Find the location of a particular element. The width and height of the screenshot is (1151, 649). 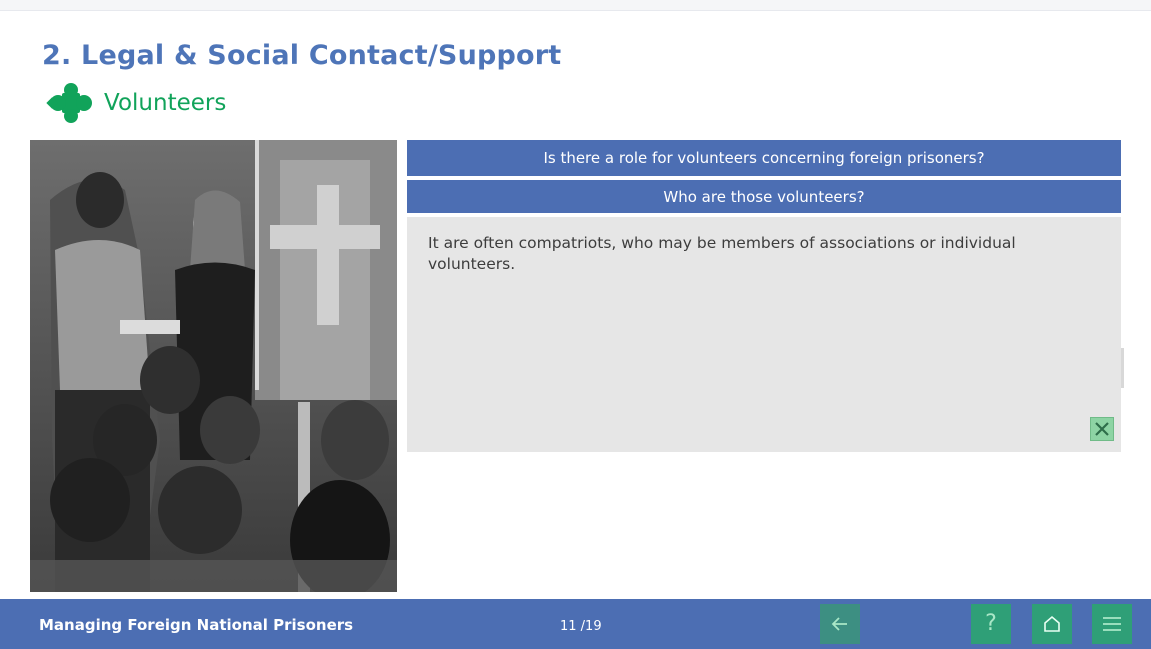

course-title: Managing Foreign National Prisoners is located at coordinates (196, 625).